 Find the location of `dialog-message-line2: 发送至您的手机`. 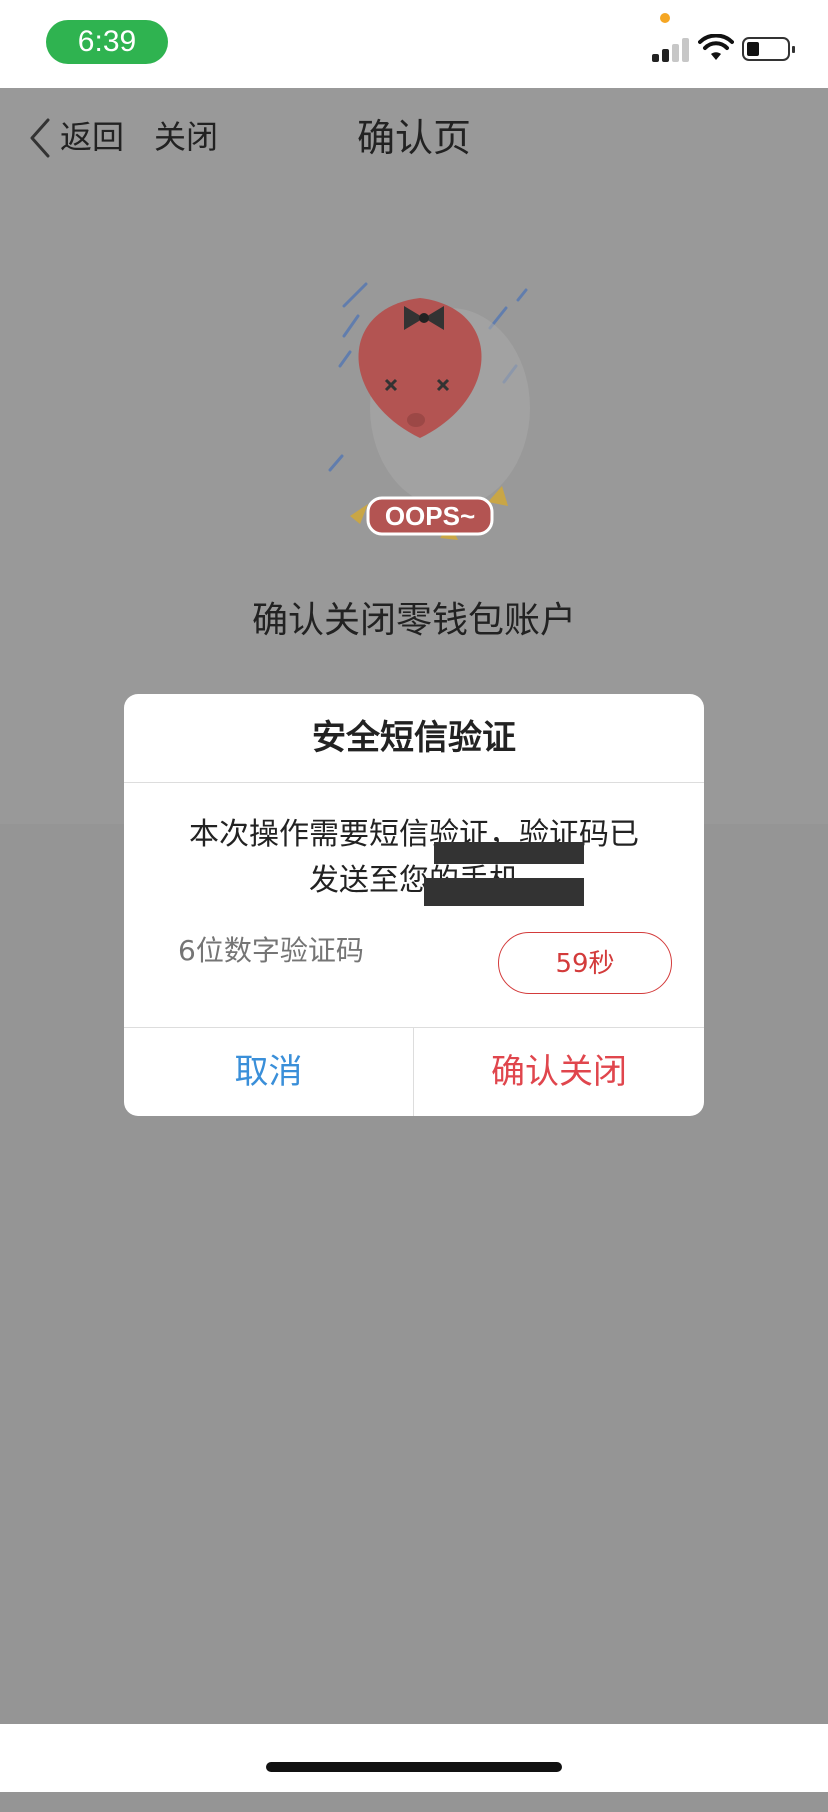

dialog-message-line2: 发送至您的手机 is located at coordinates (414, 880).